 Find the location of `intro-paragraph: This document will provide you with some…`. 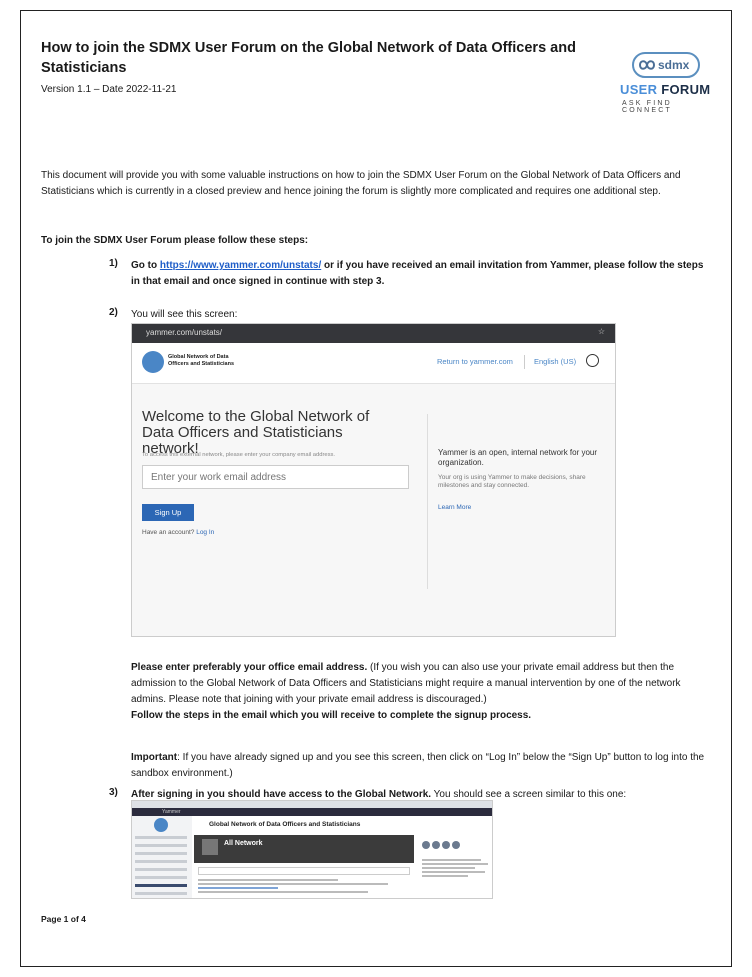

intro-paragraph: This document will provide you with some… is located at coordinates (361, 183).